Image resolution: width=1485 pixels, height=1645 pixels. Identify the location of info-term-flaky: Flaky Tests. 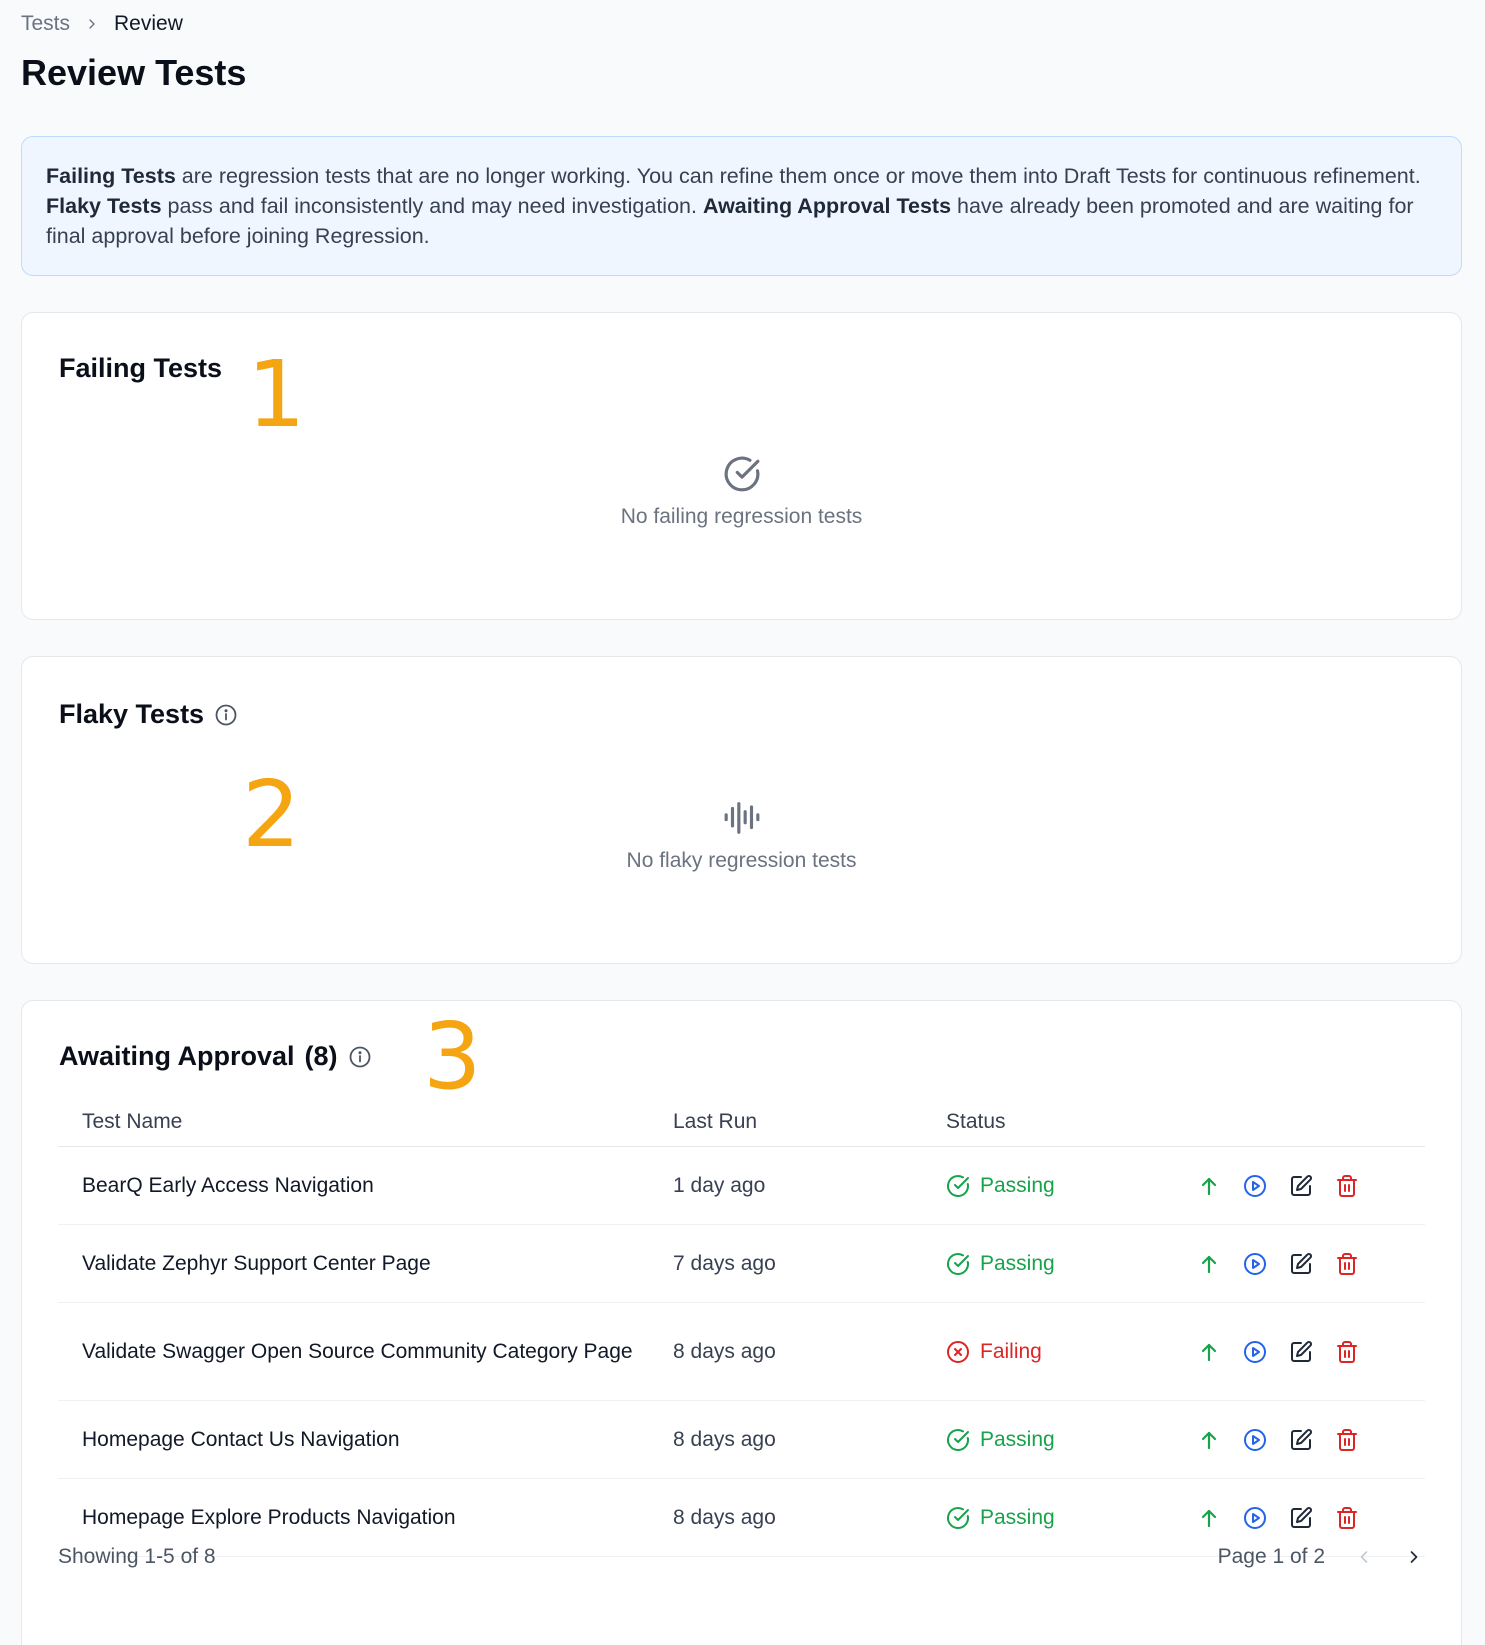
(104, 206).